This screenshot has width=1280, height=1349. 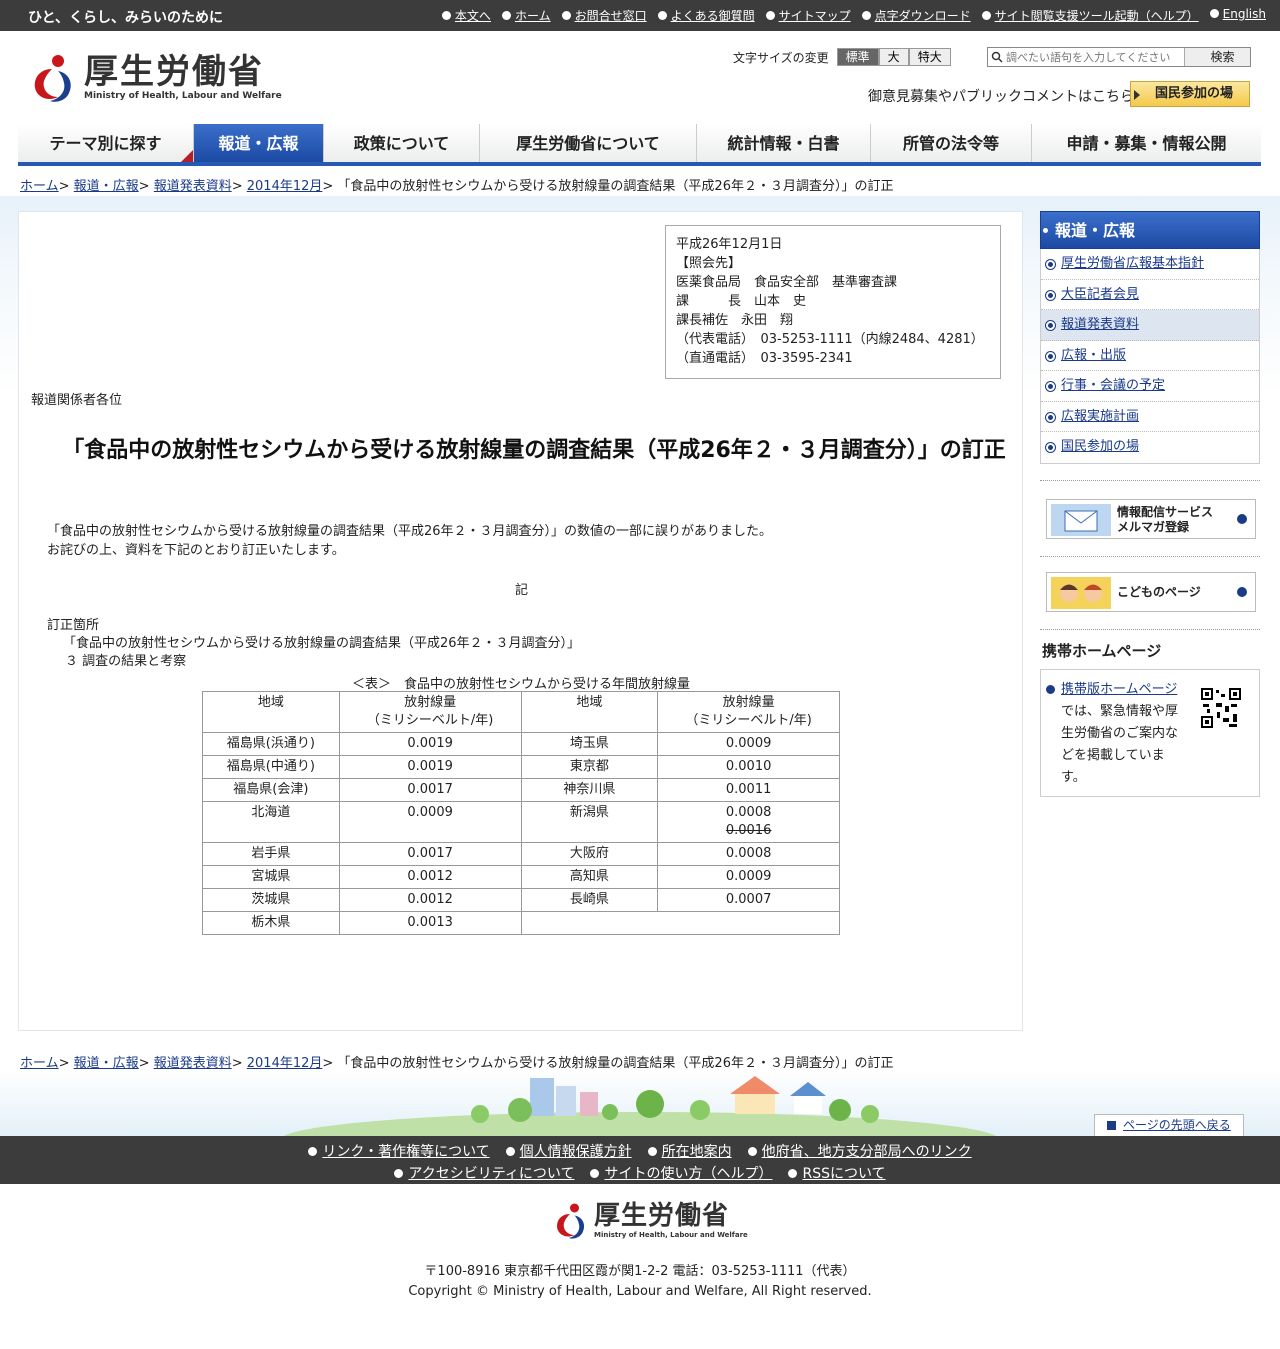 What do you see at coordinates (588, 143) in the screenshot?
I see `gnav-about: 厚生労働省について` at bounding box center [588, 143].